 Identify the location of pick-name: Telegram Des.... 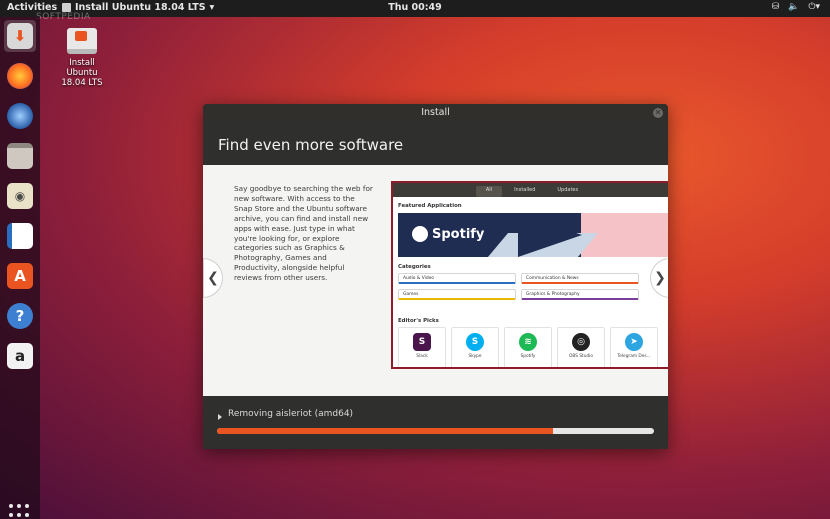
(634, 356).